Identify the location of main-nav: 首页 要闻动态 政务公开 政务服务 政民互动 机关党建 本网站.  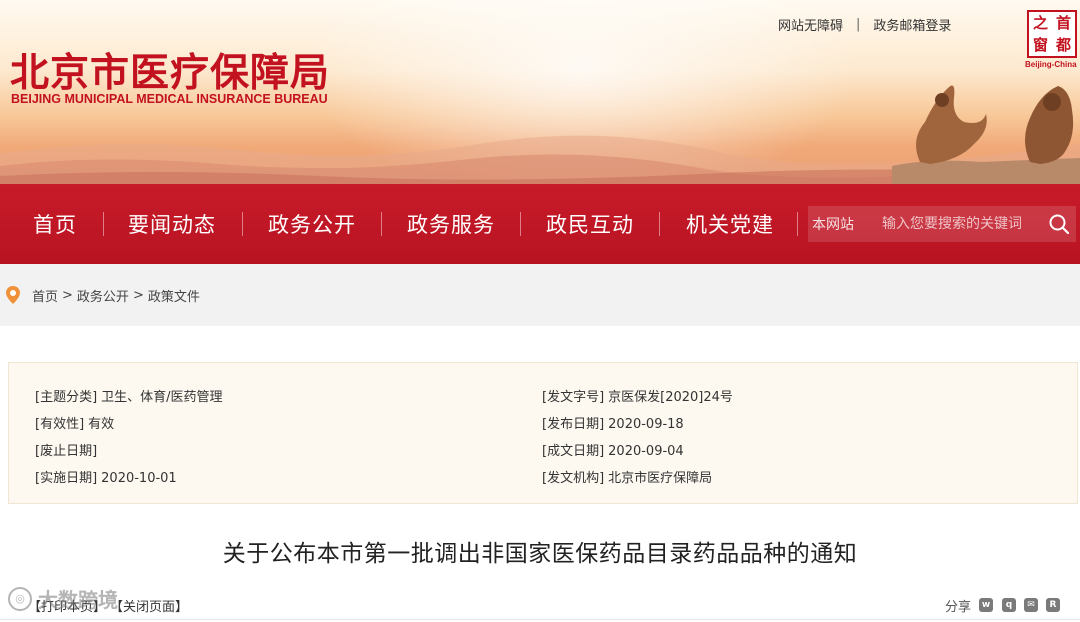
(540, 224).